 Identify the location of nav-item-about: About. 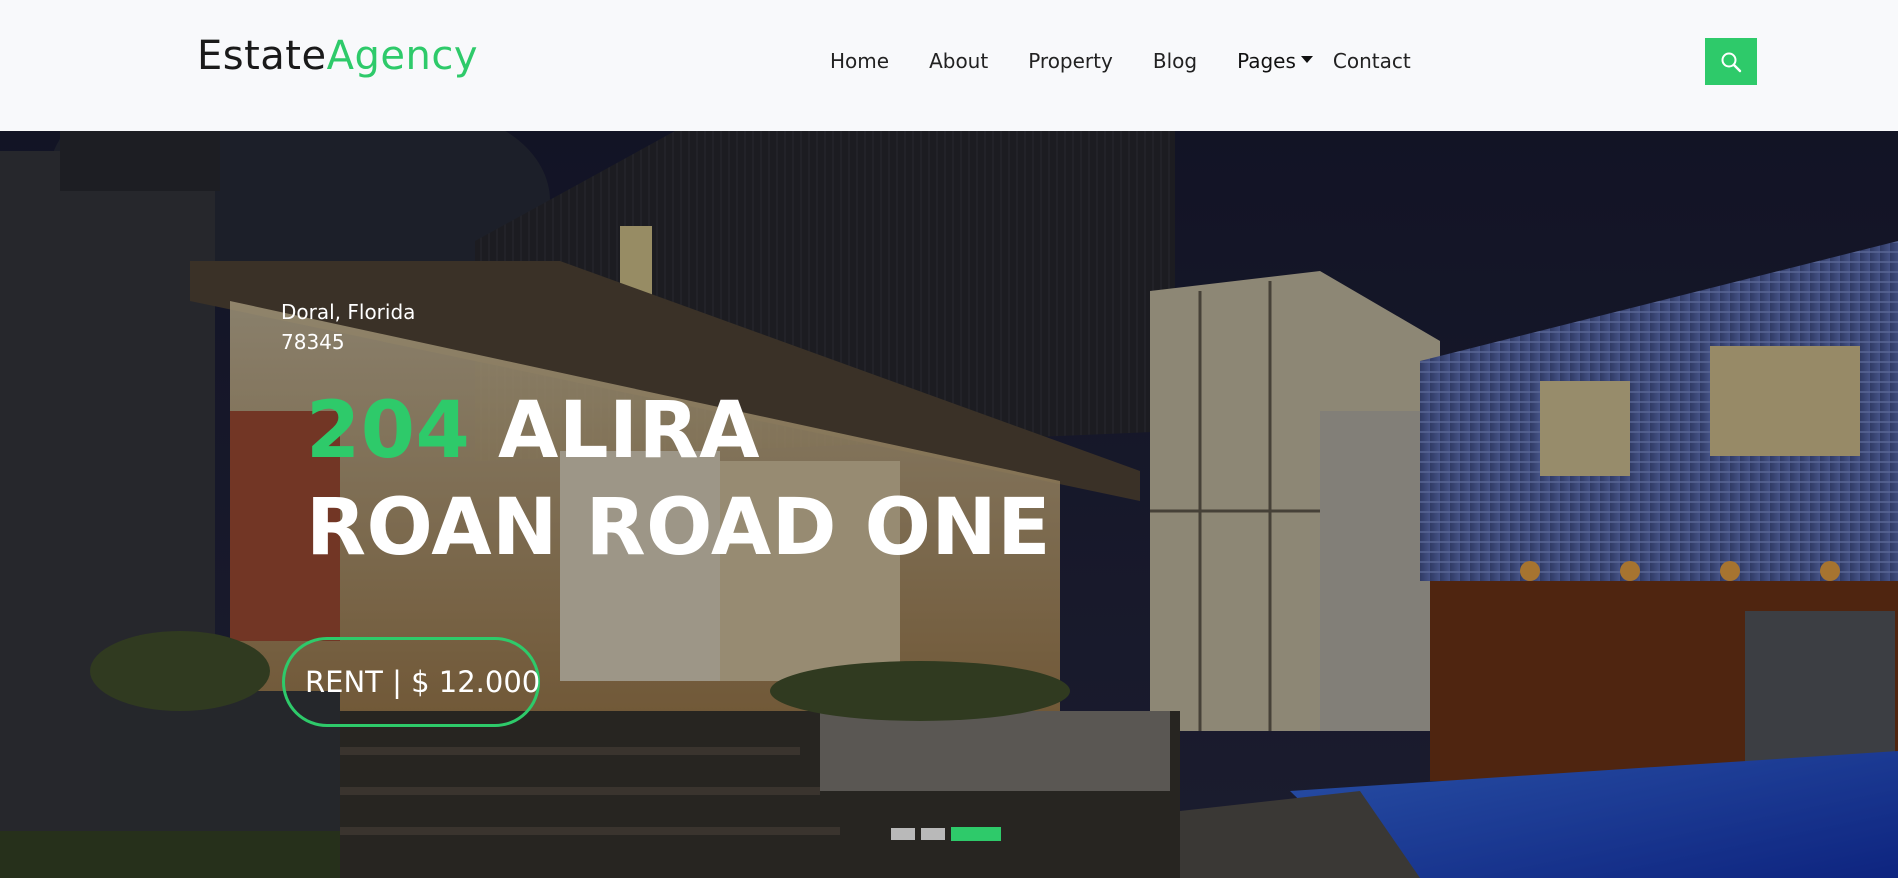
(958, 61).